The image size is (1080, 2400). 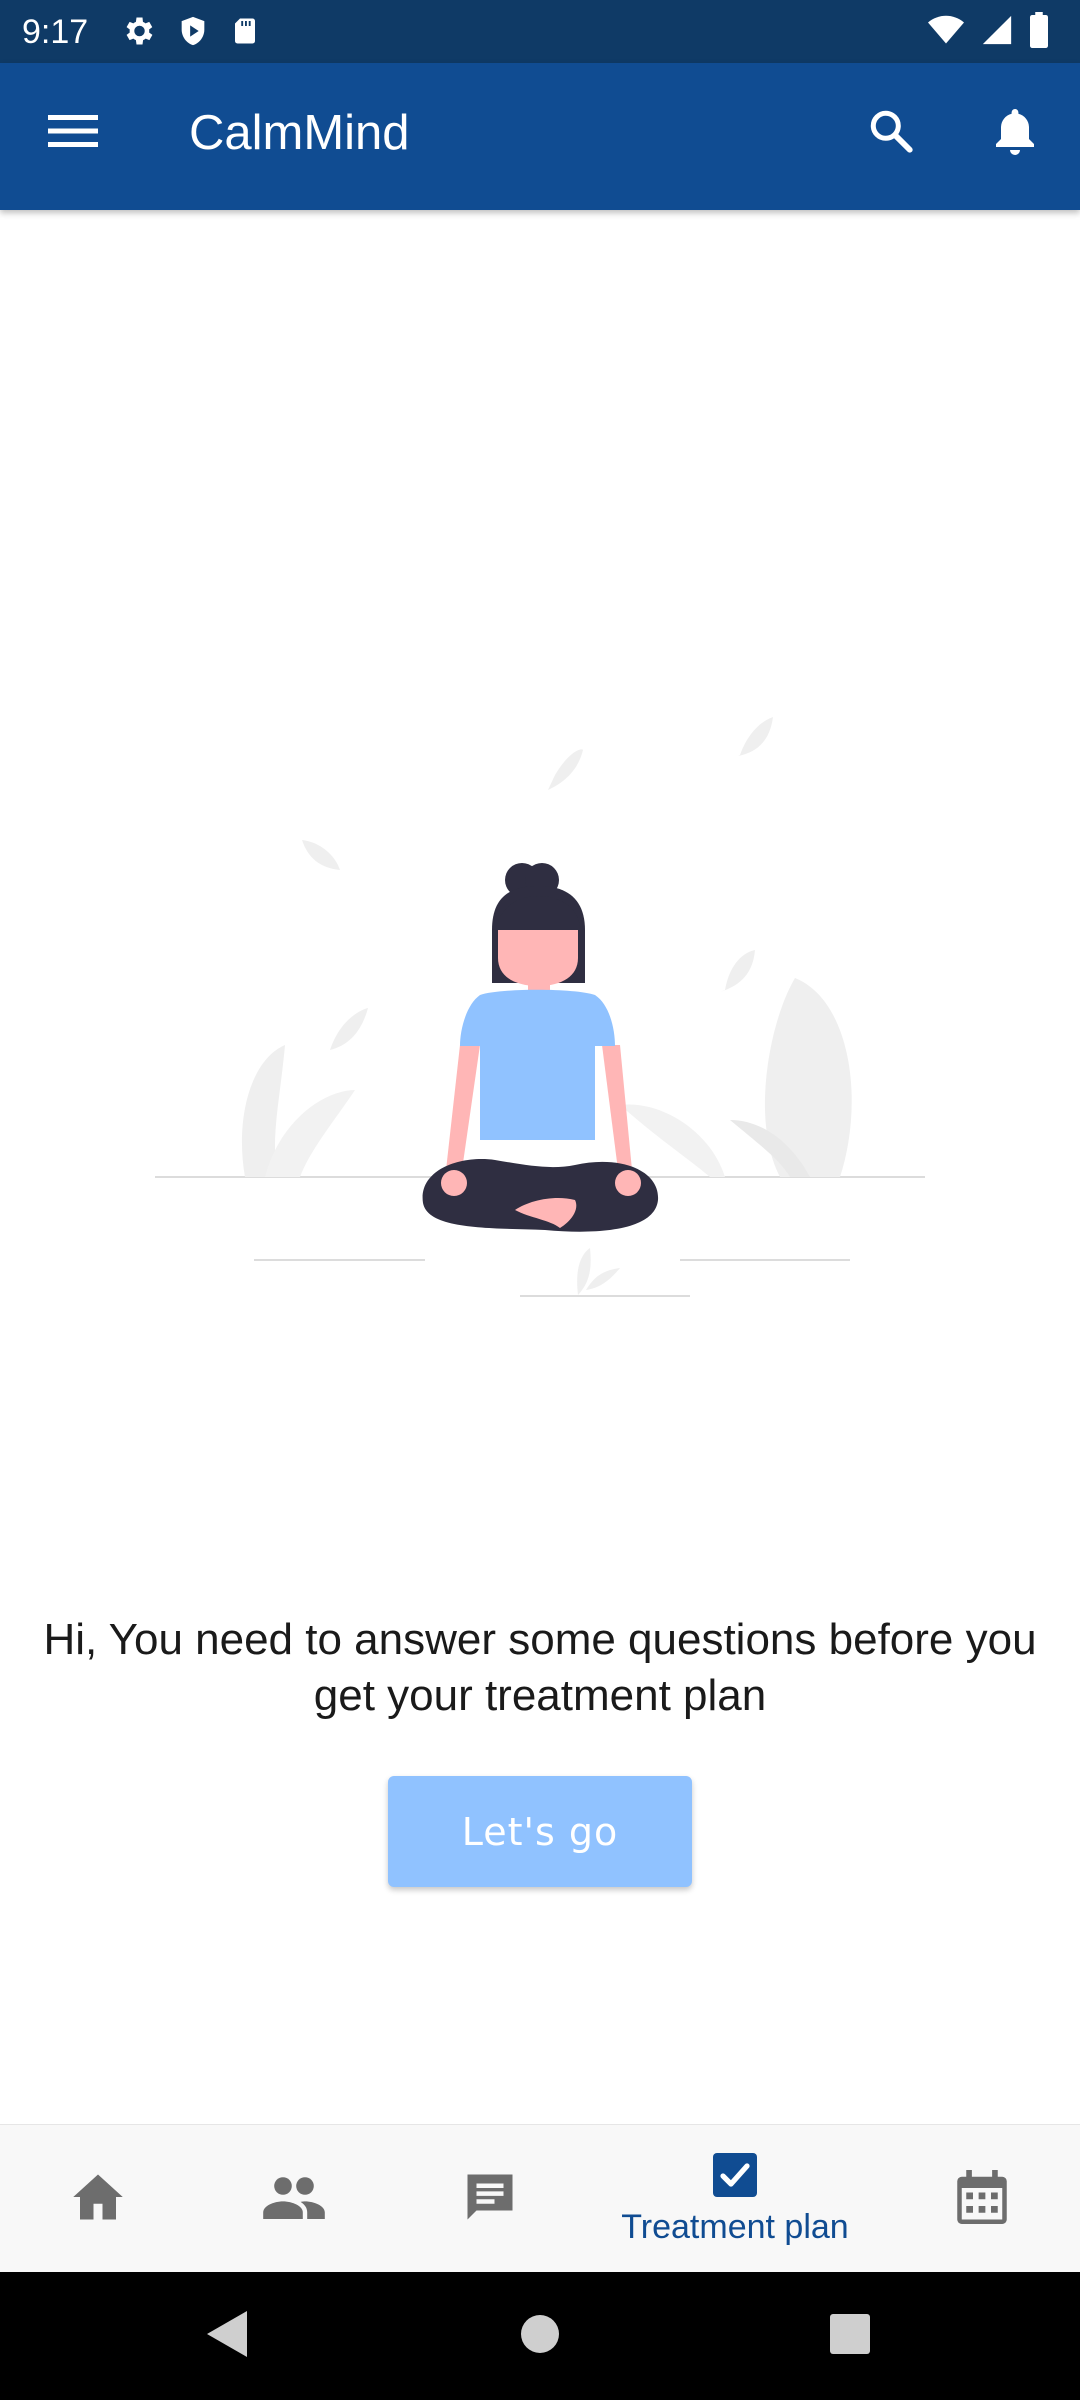 I want to click on system-home-button, so click(x=540, y=2336).